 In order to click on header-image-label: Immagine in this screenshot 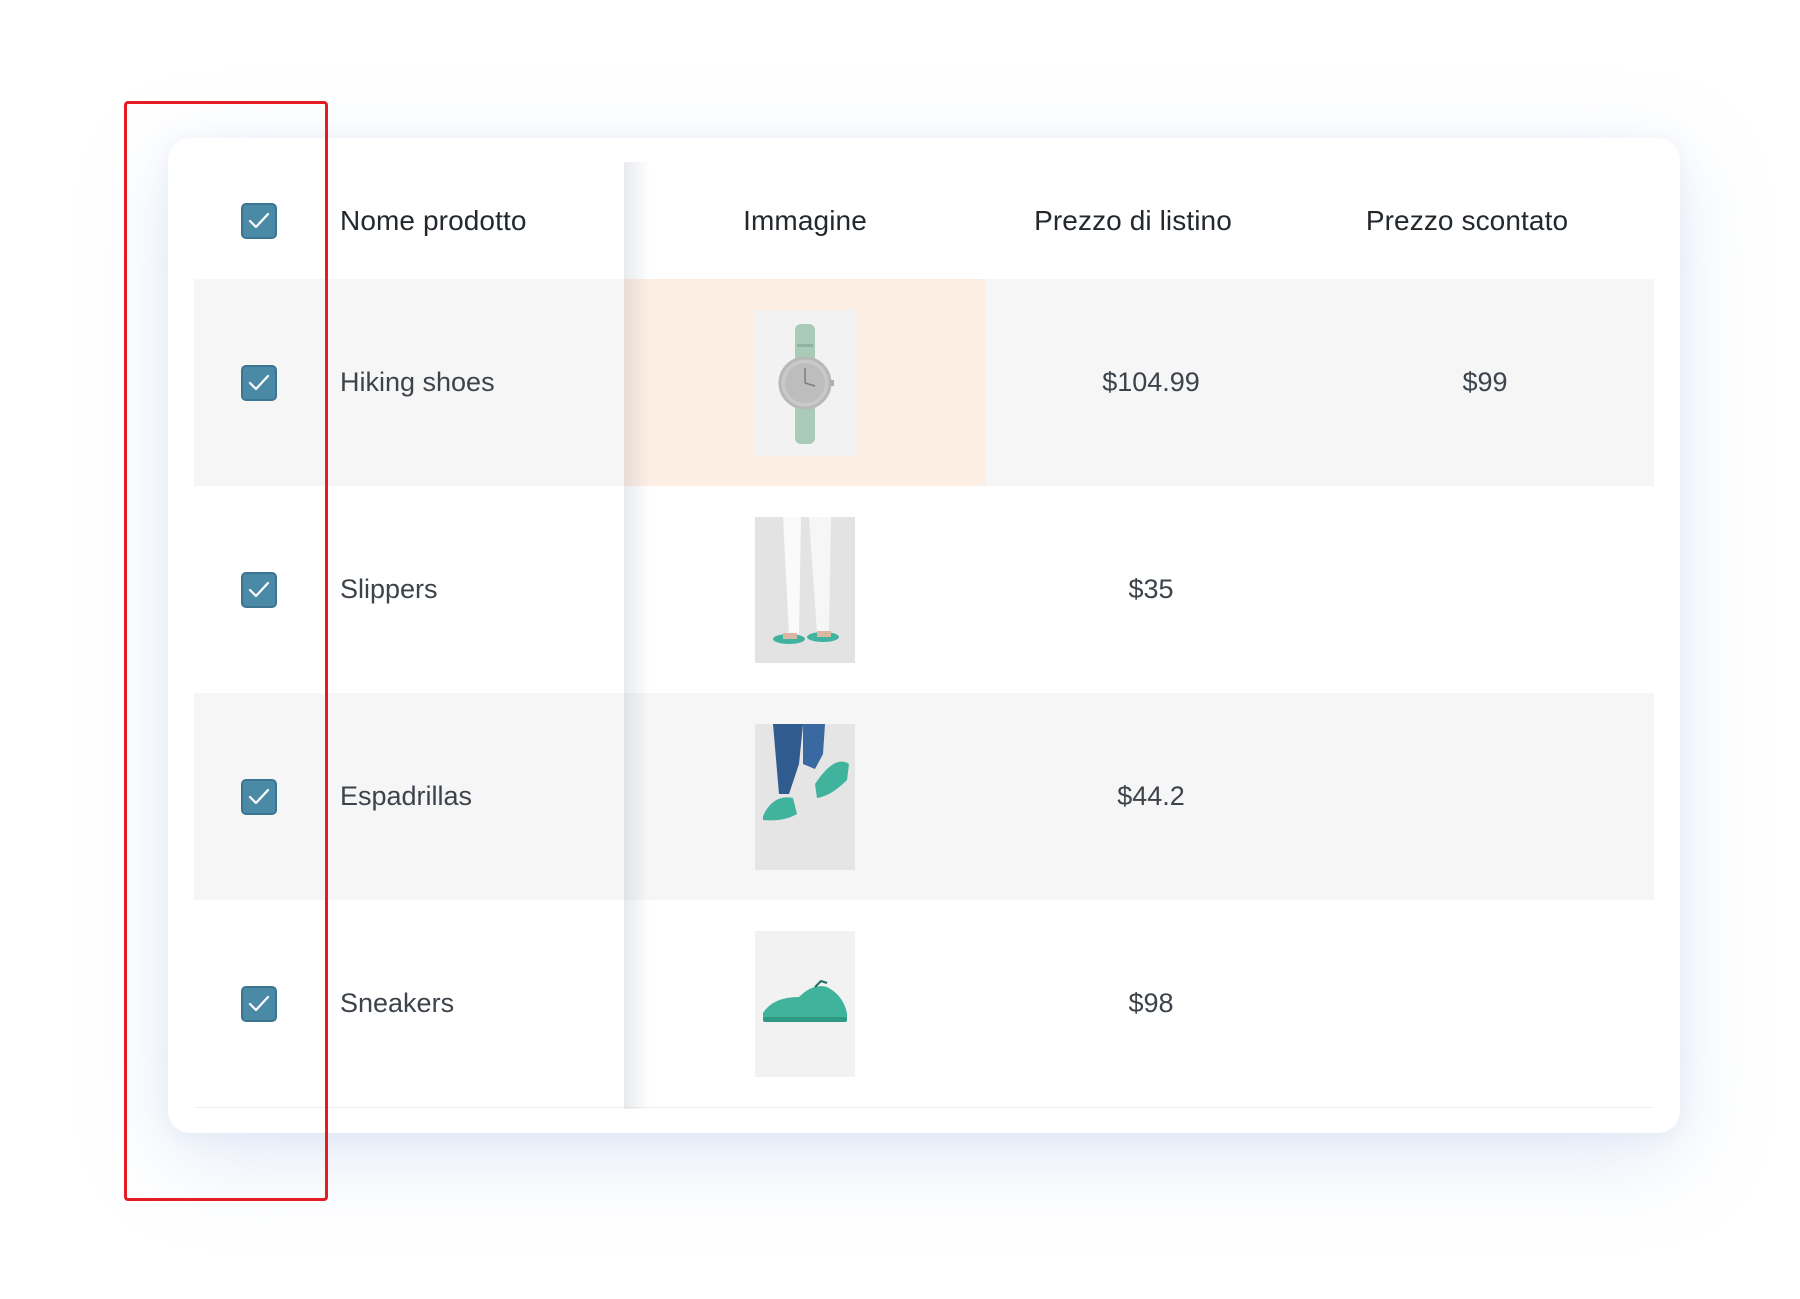, I will do `click(805, 220)`.